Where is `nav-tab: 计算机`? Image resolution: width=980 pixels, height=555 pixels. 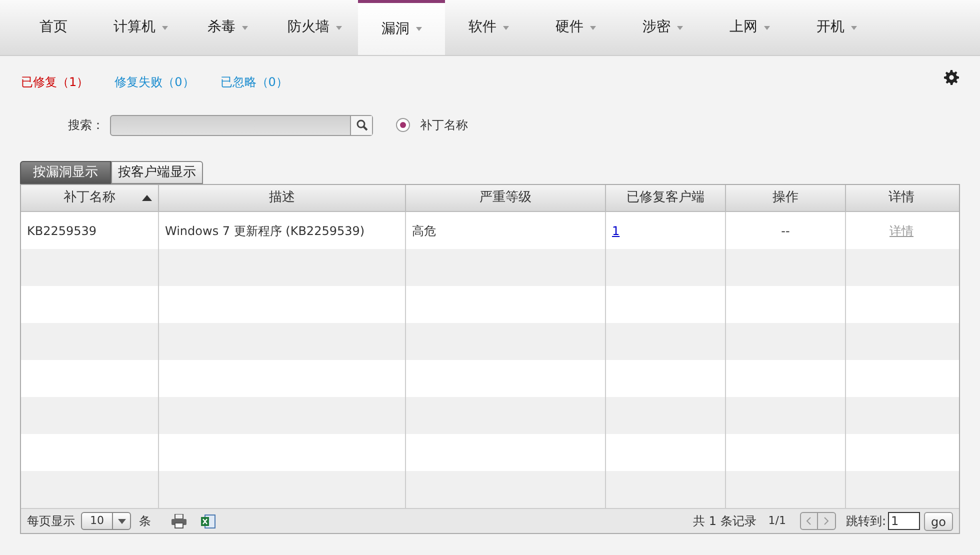 nav-tab: 计算机 is located at coordinates (140, 27).